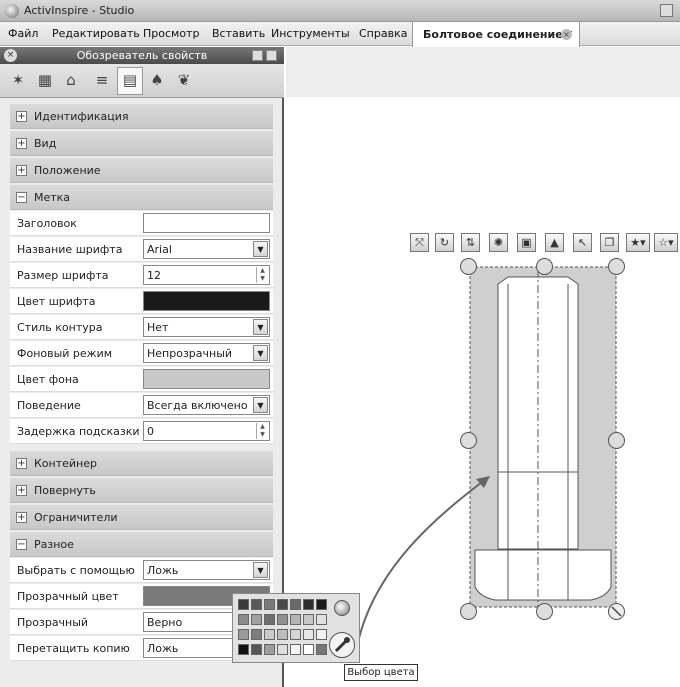 This screenshot has width=680, height=687. I want to click on prop-background-color: Цвет фона, so click(141, 379).